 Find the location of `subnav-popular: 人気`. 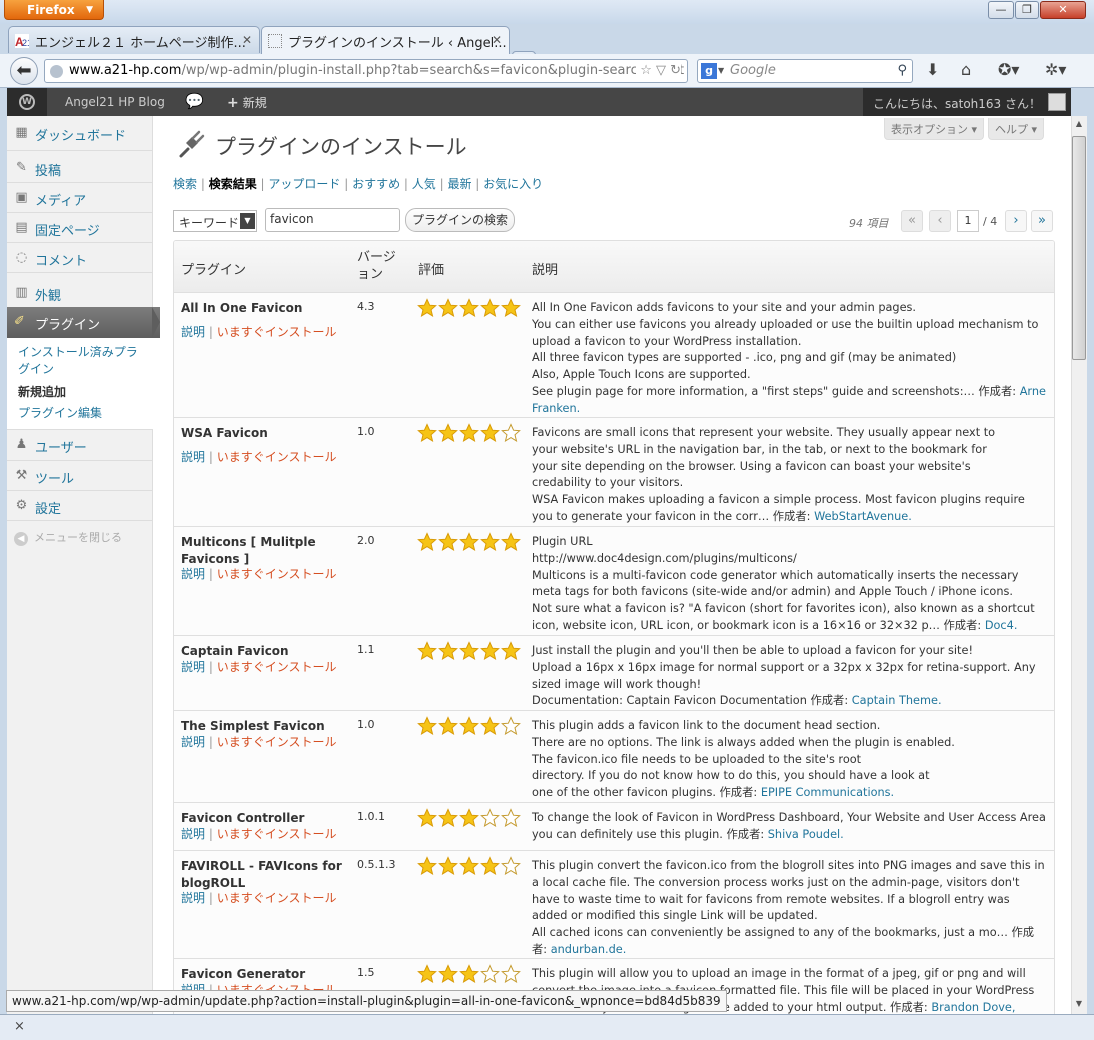

subnav-popular: 人気 is located at coordinates (424, 184).